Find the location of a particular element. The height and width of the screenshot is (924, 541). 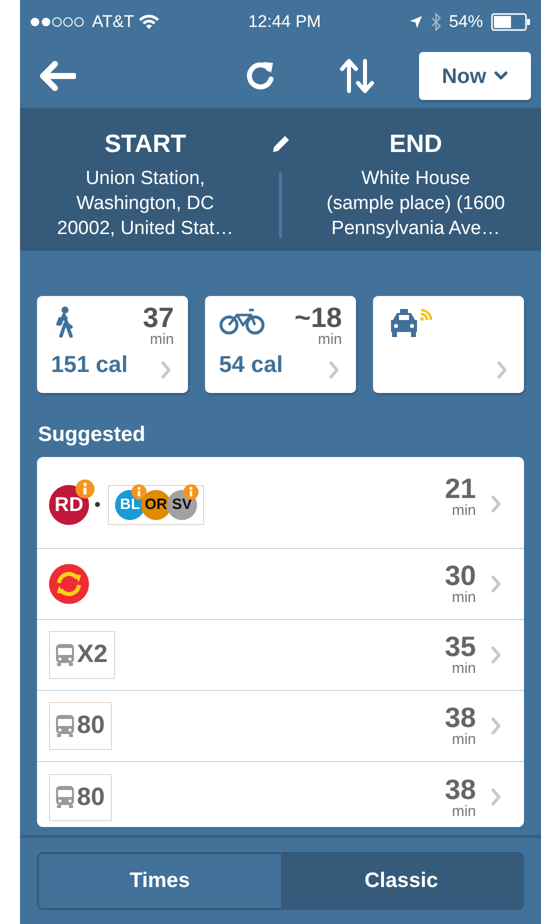

separator-dot is located at coordinates (97, 505).